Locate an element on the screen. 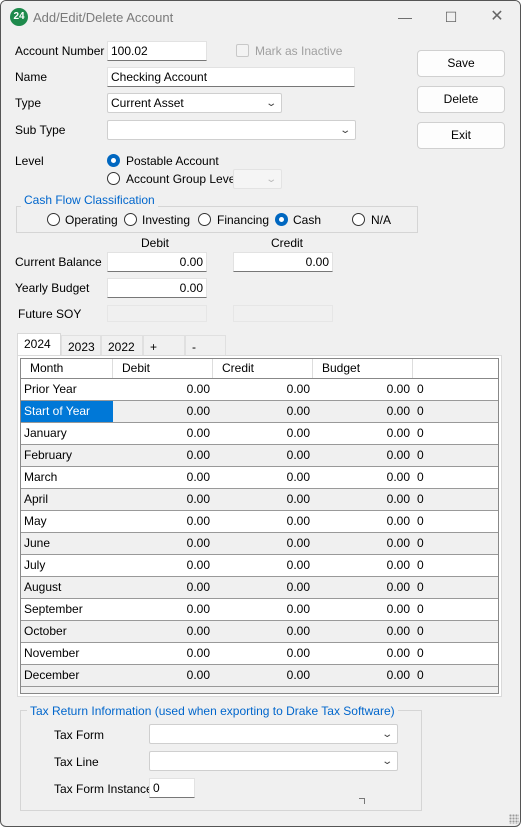 This screenshot has width=521, height=827. current-debit-input: 0.00 is located at coordinates (157, 262).